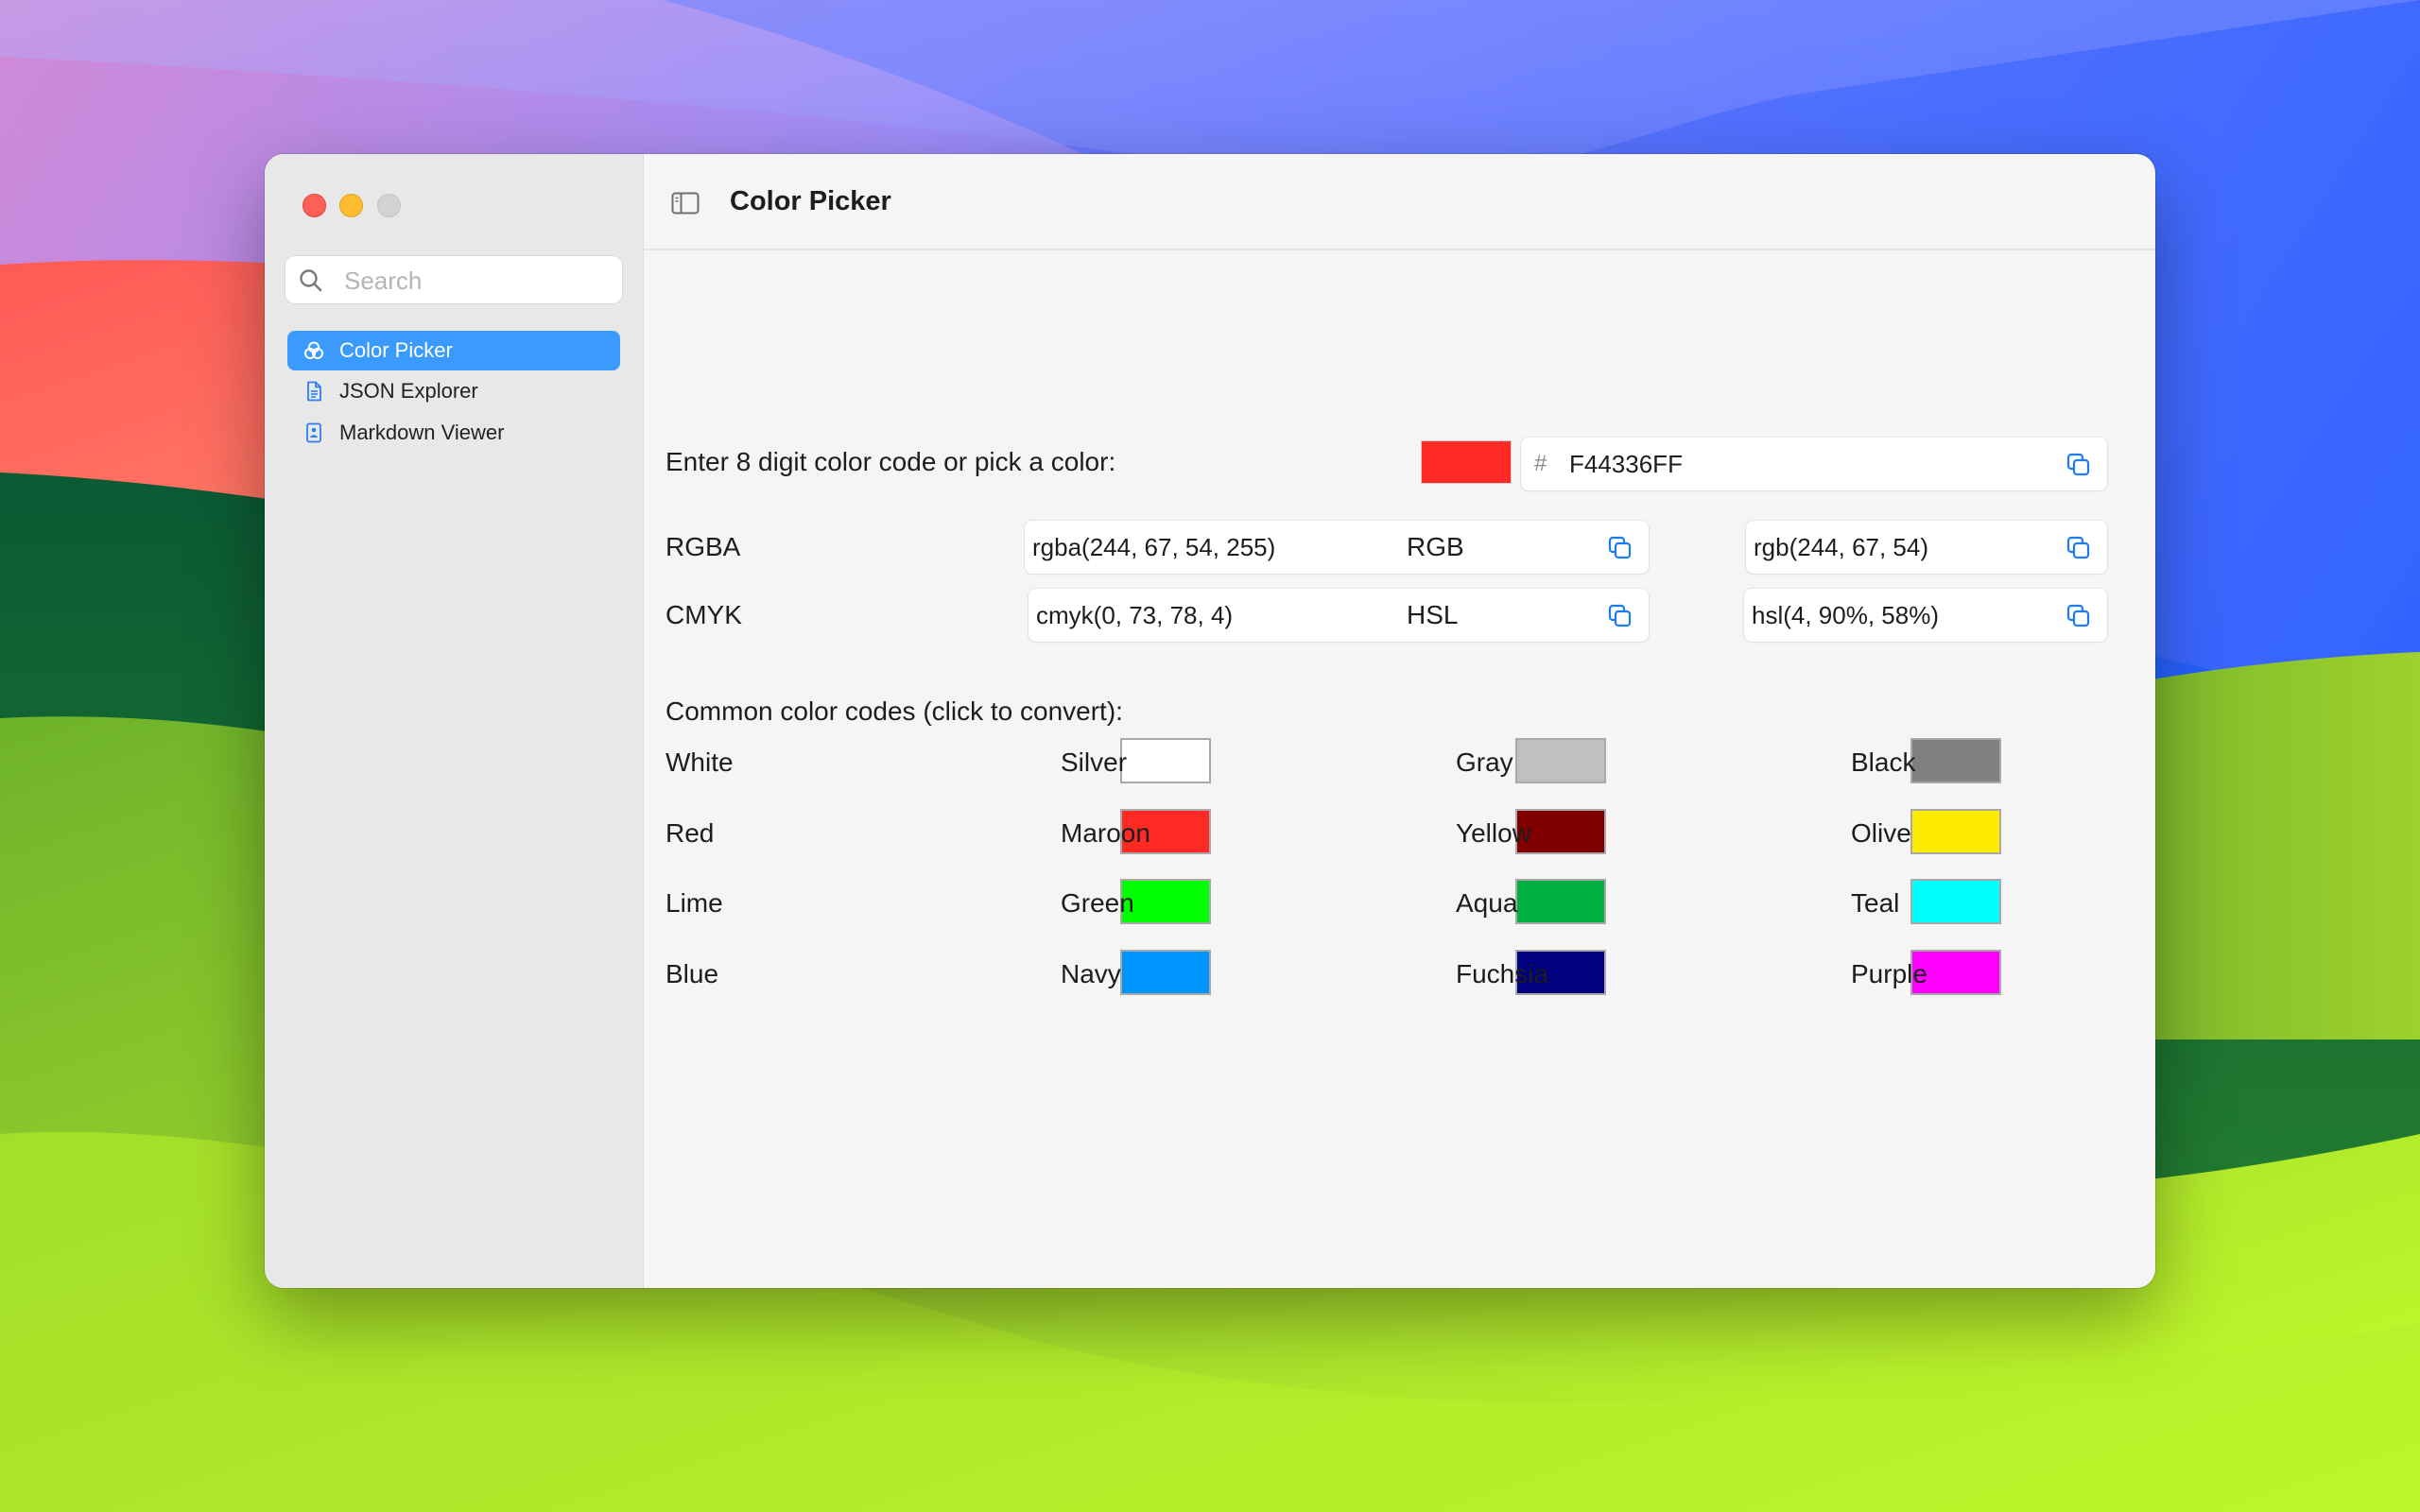 The height and width of the screenshot is (1512, 2420). I want to click on toolbar: Color Picker, so click(1399, 202).